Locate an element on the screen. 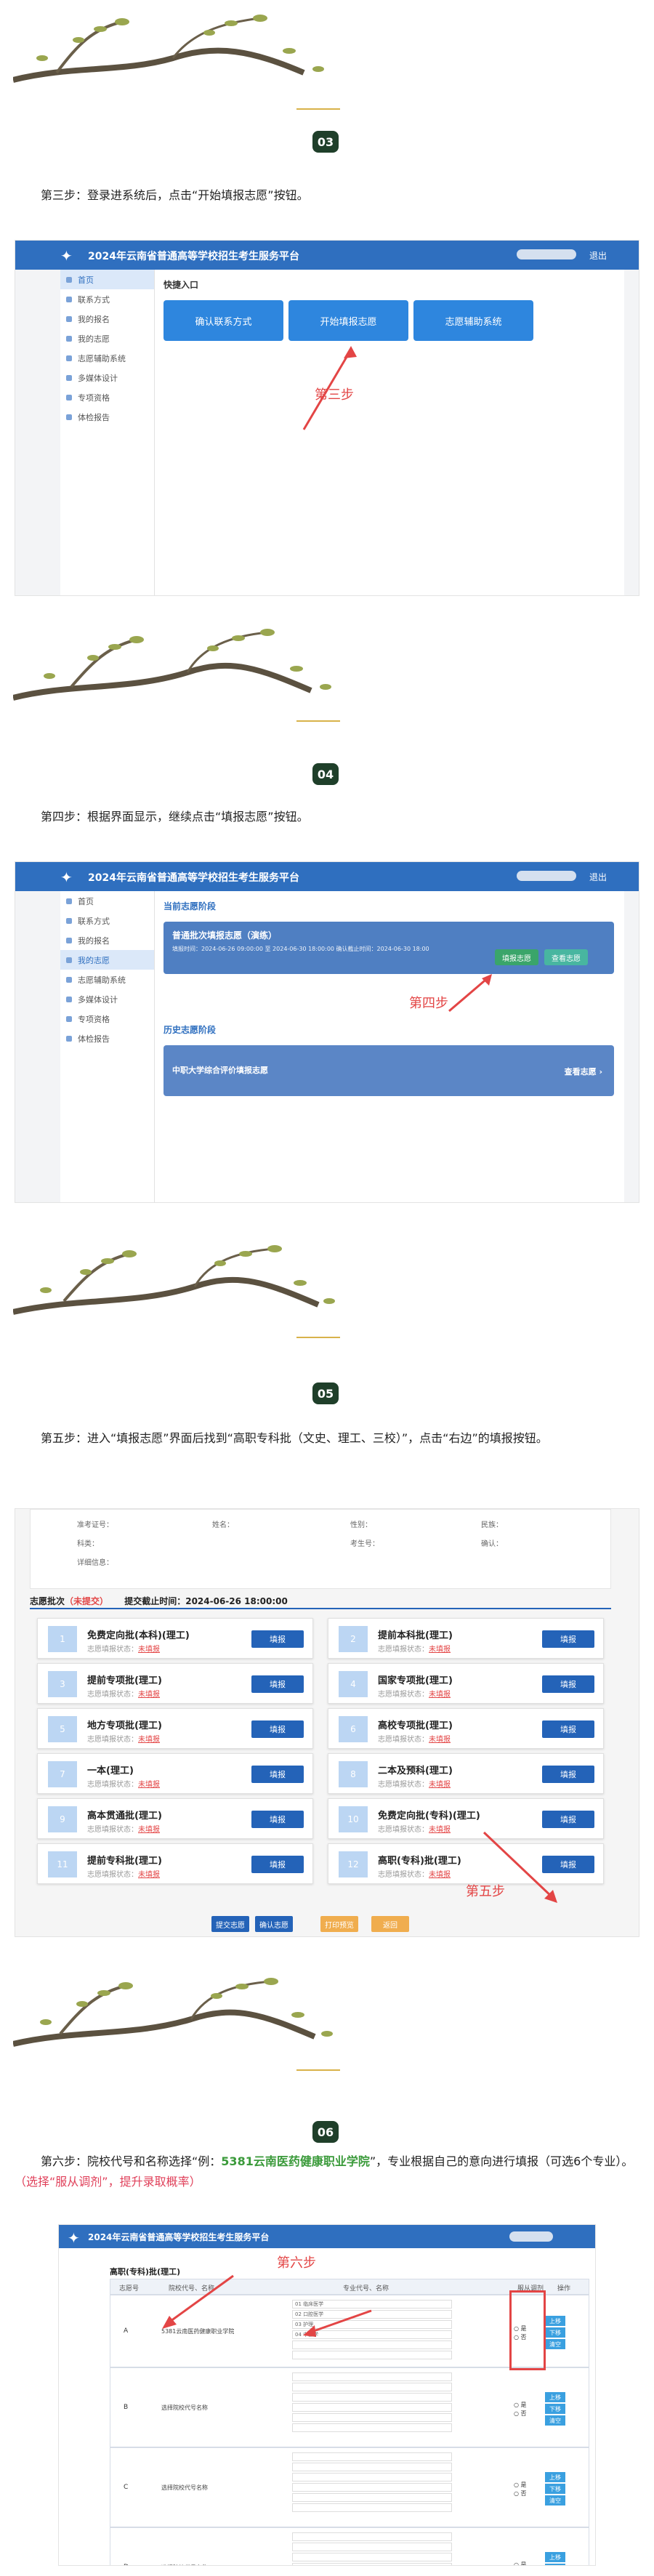 The image size is (654, 2576). assistant-system-button: 志愿辅助系统 is located at coordinates (473, 320).